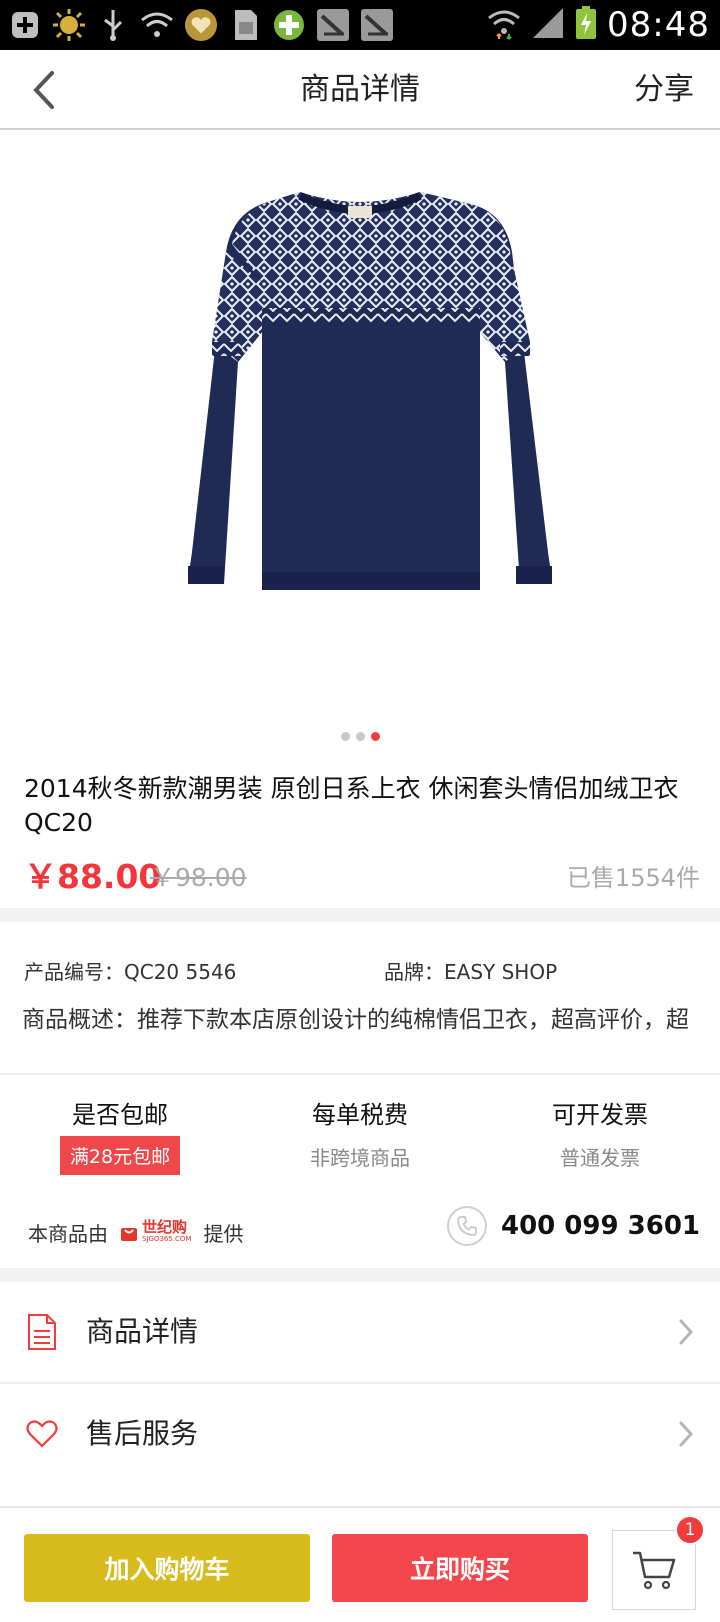 The height and width of the screenshot is (1622, 720). I want to click on feature-shipping: 是否包邮 满28元包邮, so click(120, 1135).